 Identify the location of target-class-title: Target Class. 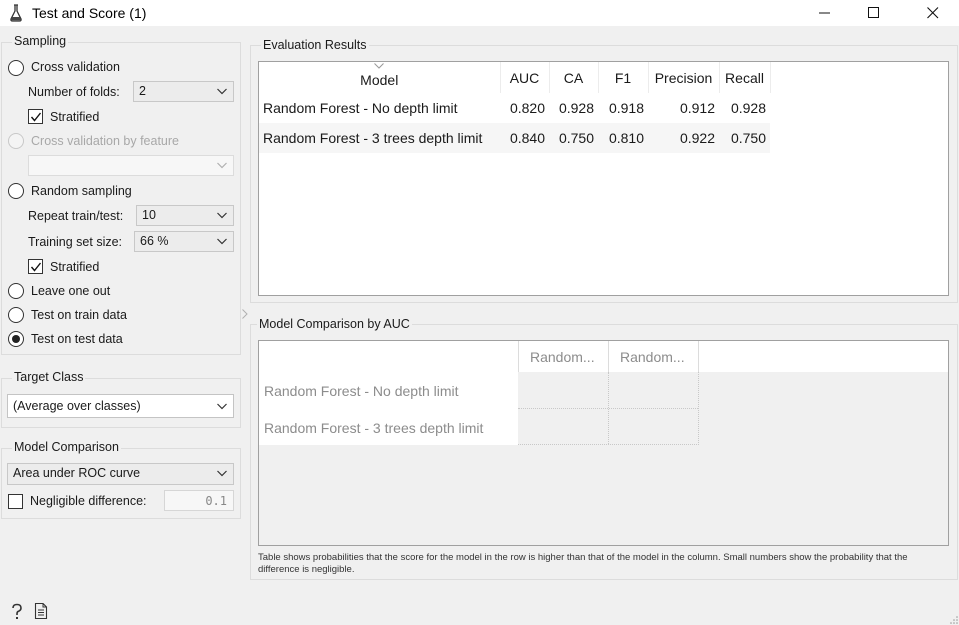
(49, 377).